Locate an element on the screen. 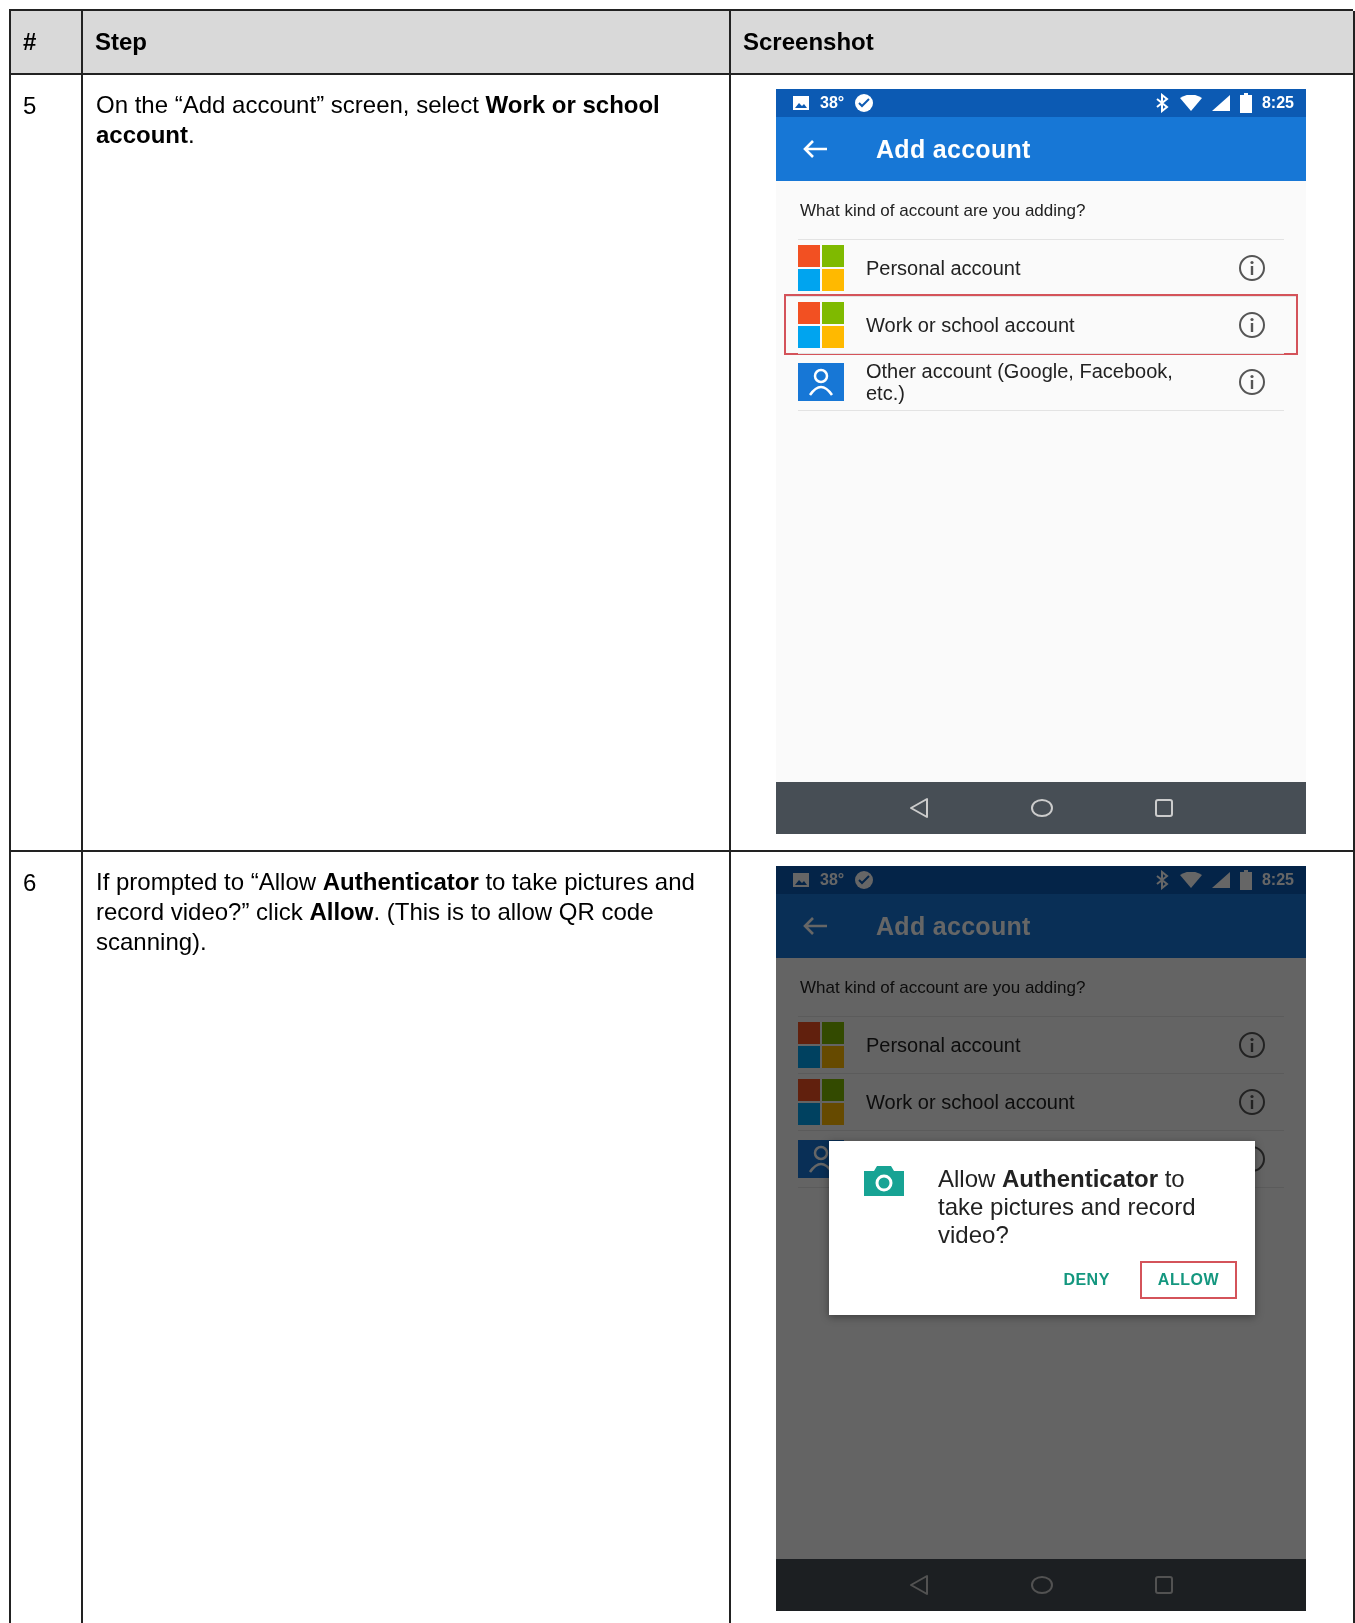 Image resolution: width=1355 pixels, height=1623 pixels. step-number: 6 is located at coordinates (30, 882).